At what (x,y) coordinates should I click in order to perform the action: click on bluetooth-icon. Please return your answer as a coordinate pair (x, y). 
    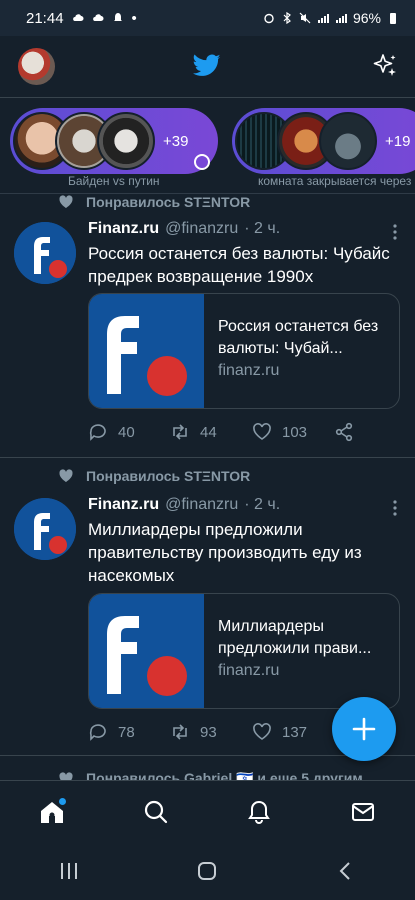
    Looking at the image, I should click on (287, 18).